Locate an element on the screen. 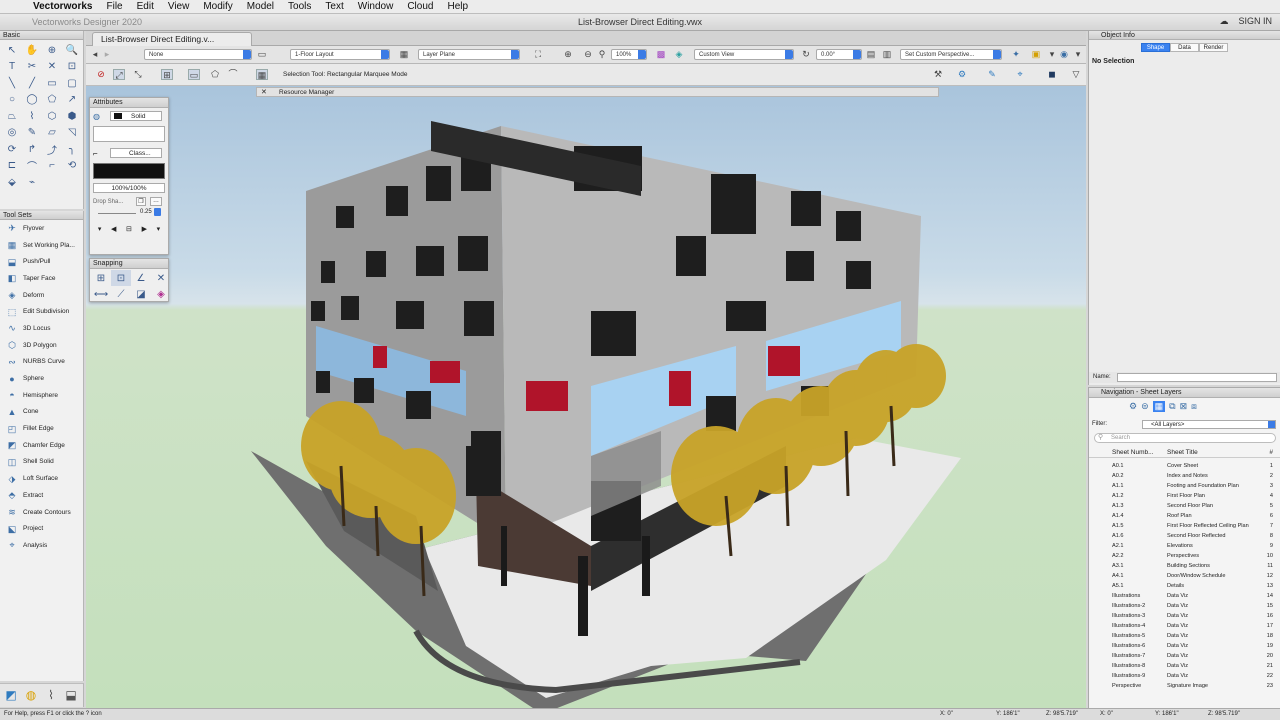 The width and height of the screenshot is (1280, 720). tool-set-item: ◓ Hemisphere is located at coordinates (41, 395).